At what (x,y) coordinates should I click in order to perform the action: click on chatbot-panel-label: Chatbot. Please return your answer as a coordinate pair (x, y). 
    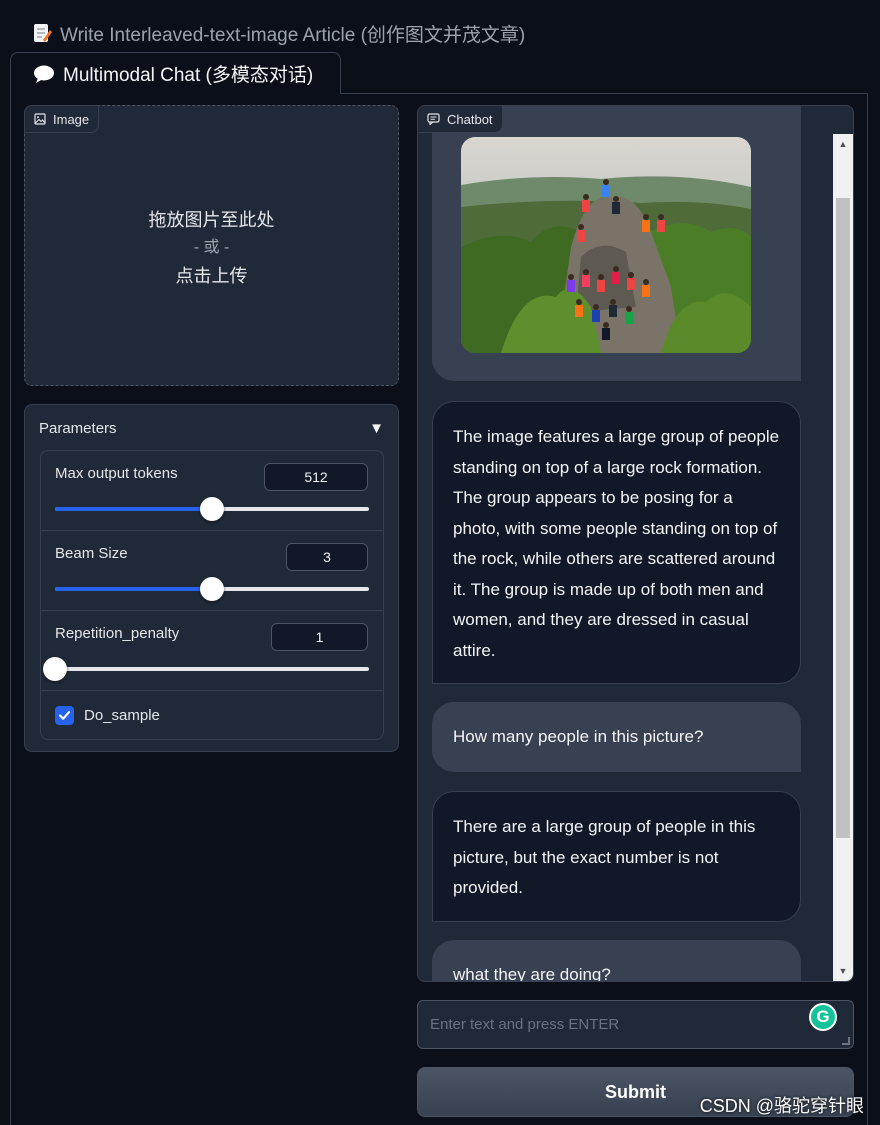
    Looking at the image, I should click on (460, 119).